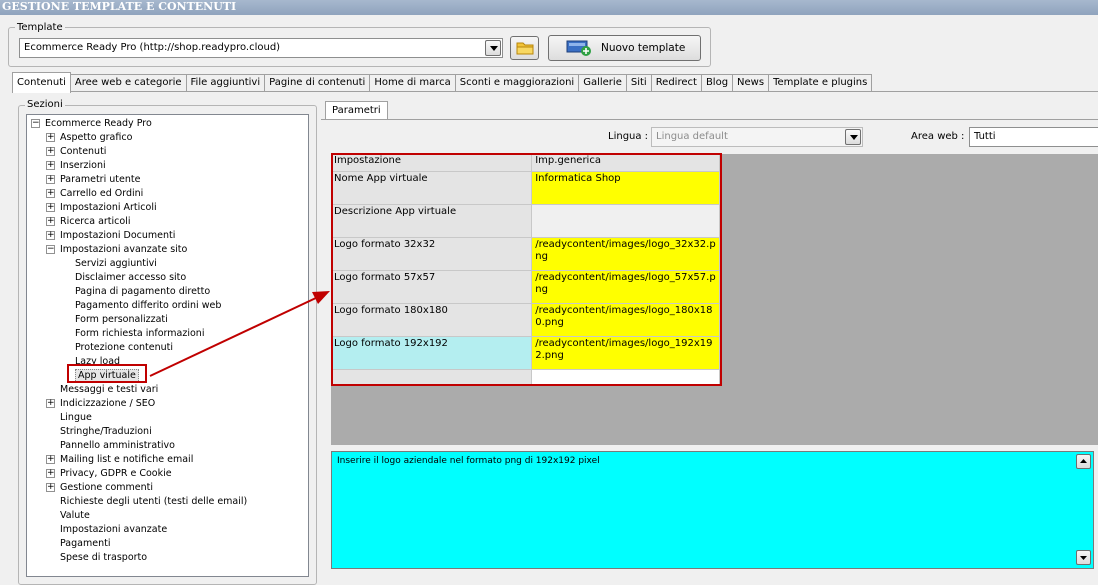 The height and width of the screenshot is (585, 1098). I want to click on area-select: Tutti, so click(1033, 137).